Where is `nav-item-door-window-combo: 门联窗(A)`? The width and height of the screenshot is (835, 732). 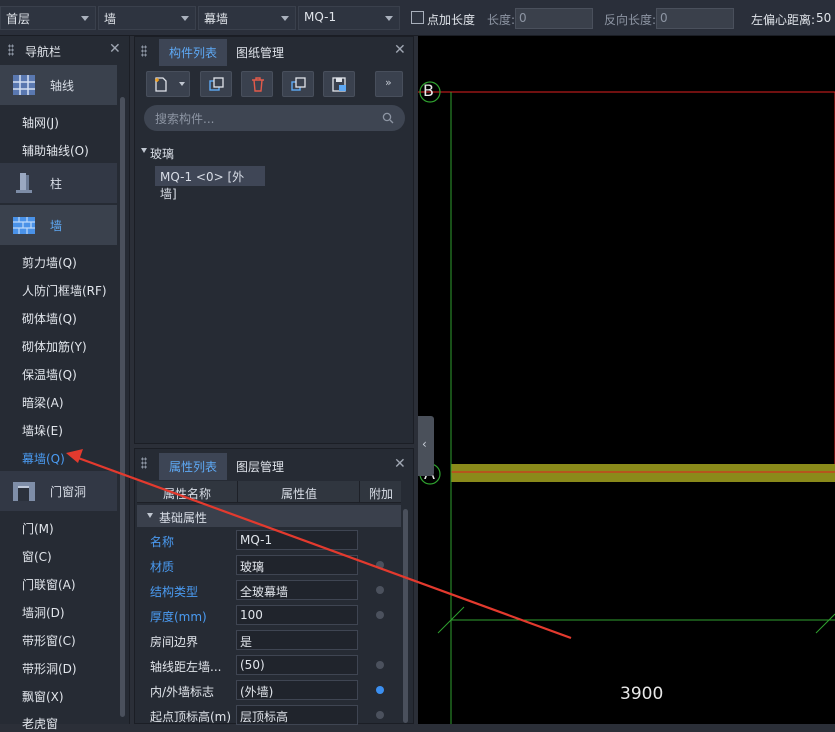
nav-item-door-window-combo: 门联窗(A) is located at coordinates (49, 584).